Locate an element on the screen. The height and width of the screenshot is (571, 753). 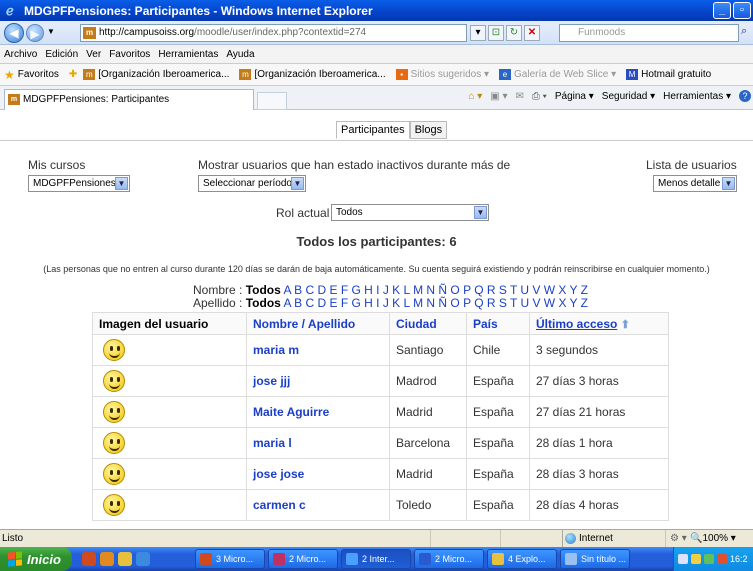
window-controls: _ ▫ is located at coordinates (732, 10).